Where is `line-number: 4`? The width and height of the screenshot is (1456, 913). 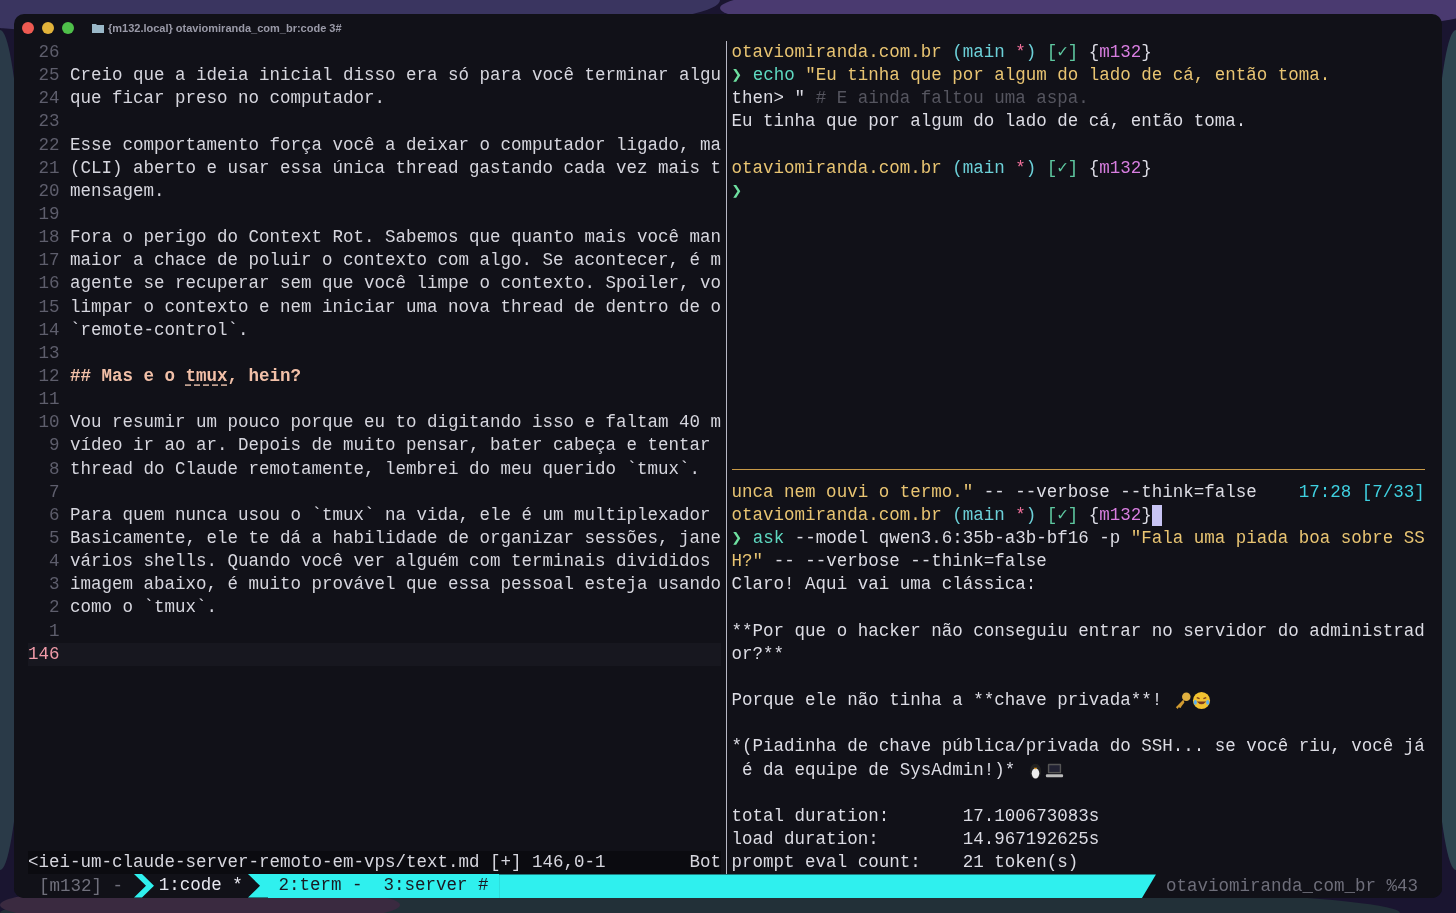 line-number: 4 is located at coordinates (54, 562).